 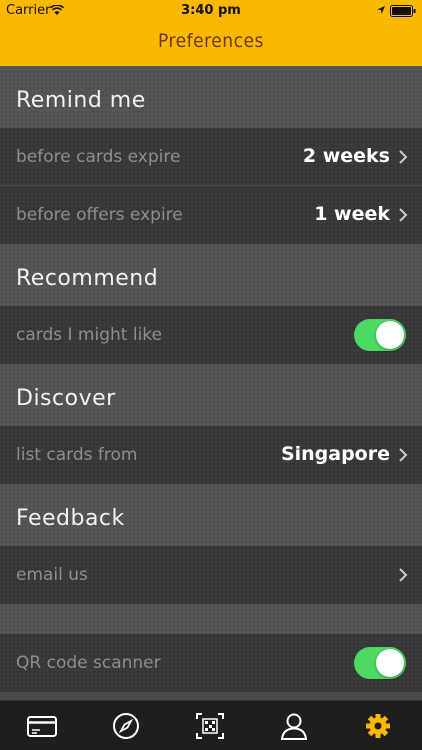 What do you see at coordinates (335, 454) in the screenshot?
I see `row-value: Singapore` at bounding box center [335, 454].